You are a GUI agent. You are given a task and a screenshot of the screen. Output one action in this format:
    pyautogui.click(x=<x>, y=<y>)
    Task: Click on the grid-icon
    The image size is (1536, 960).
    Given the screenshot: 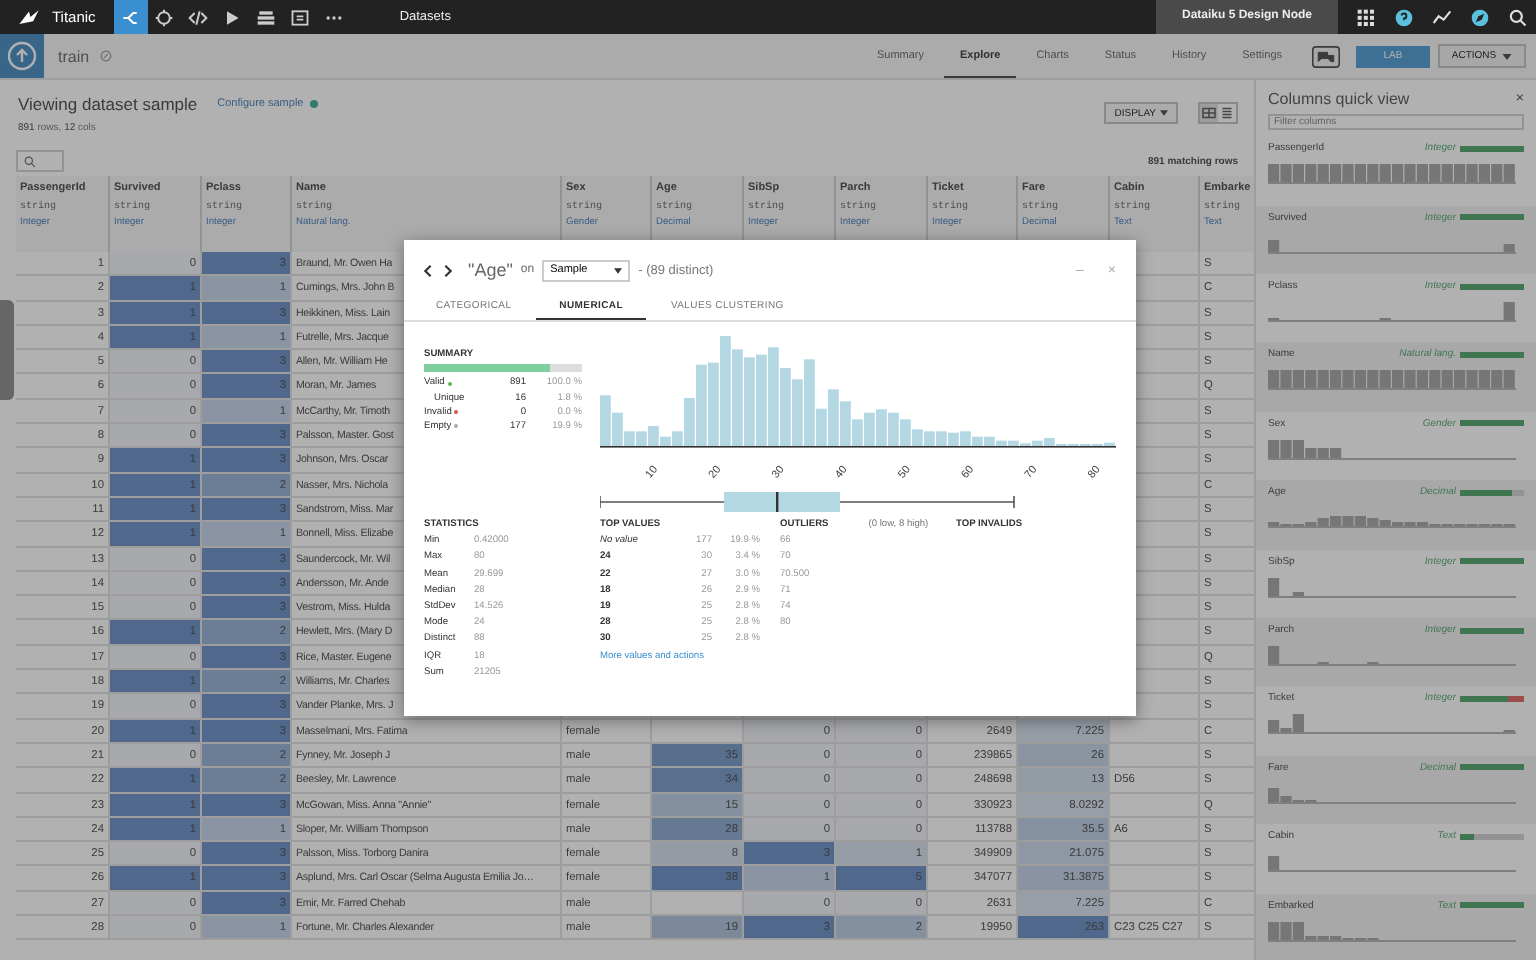 What is the action you would take?
    pyautogui.click(x=1365, y=17)
    